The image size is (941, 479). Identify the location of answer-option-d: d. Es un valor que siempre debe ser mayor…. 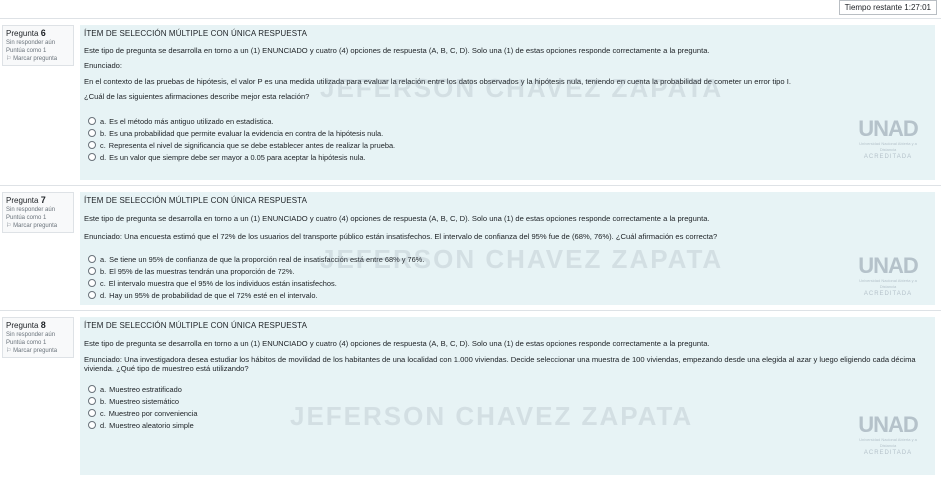
(227, 157).